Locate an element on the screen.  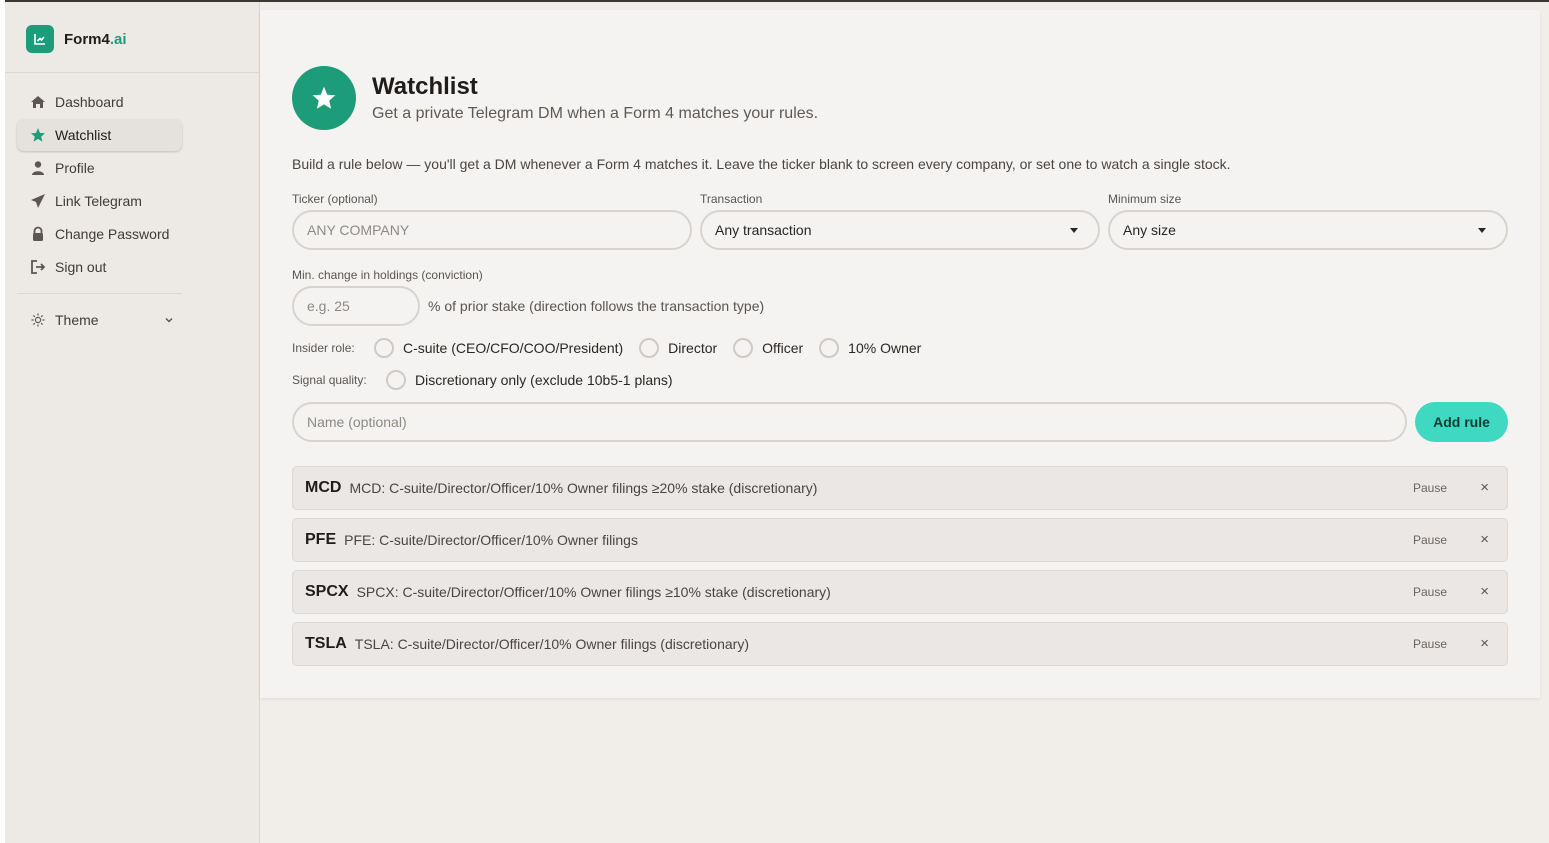
role-label: Insider role: is located at coordinates (323, 348).